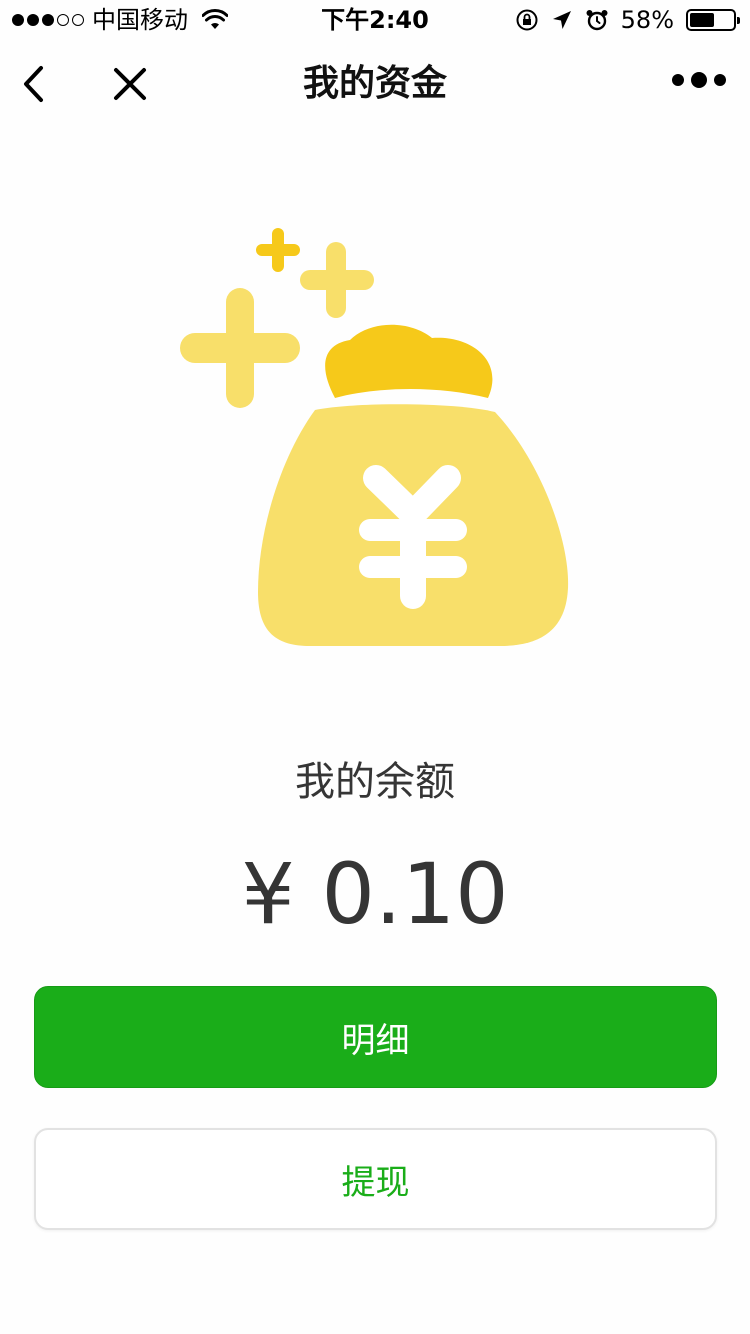  What do you see at coordinates (375, 1182) in the screenshot?
I see `withdraw-button-label: 提现` at bounding box center [375, 1182].